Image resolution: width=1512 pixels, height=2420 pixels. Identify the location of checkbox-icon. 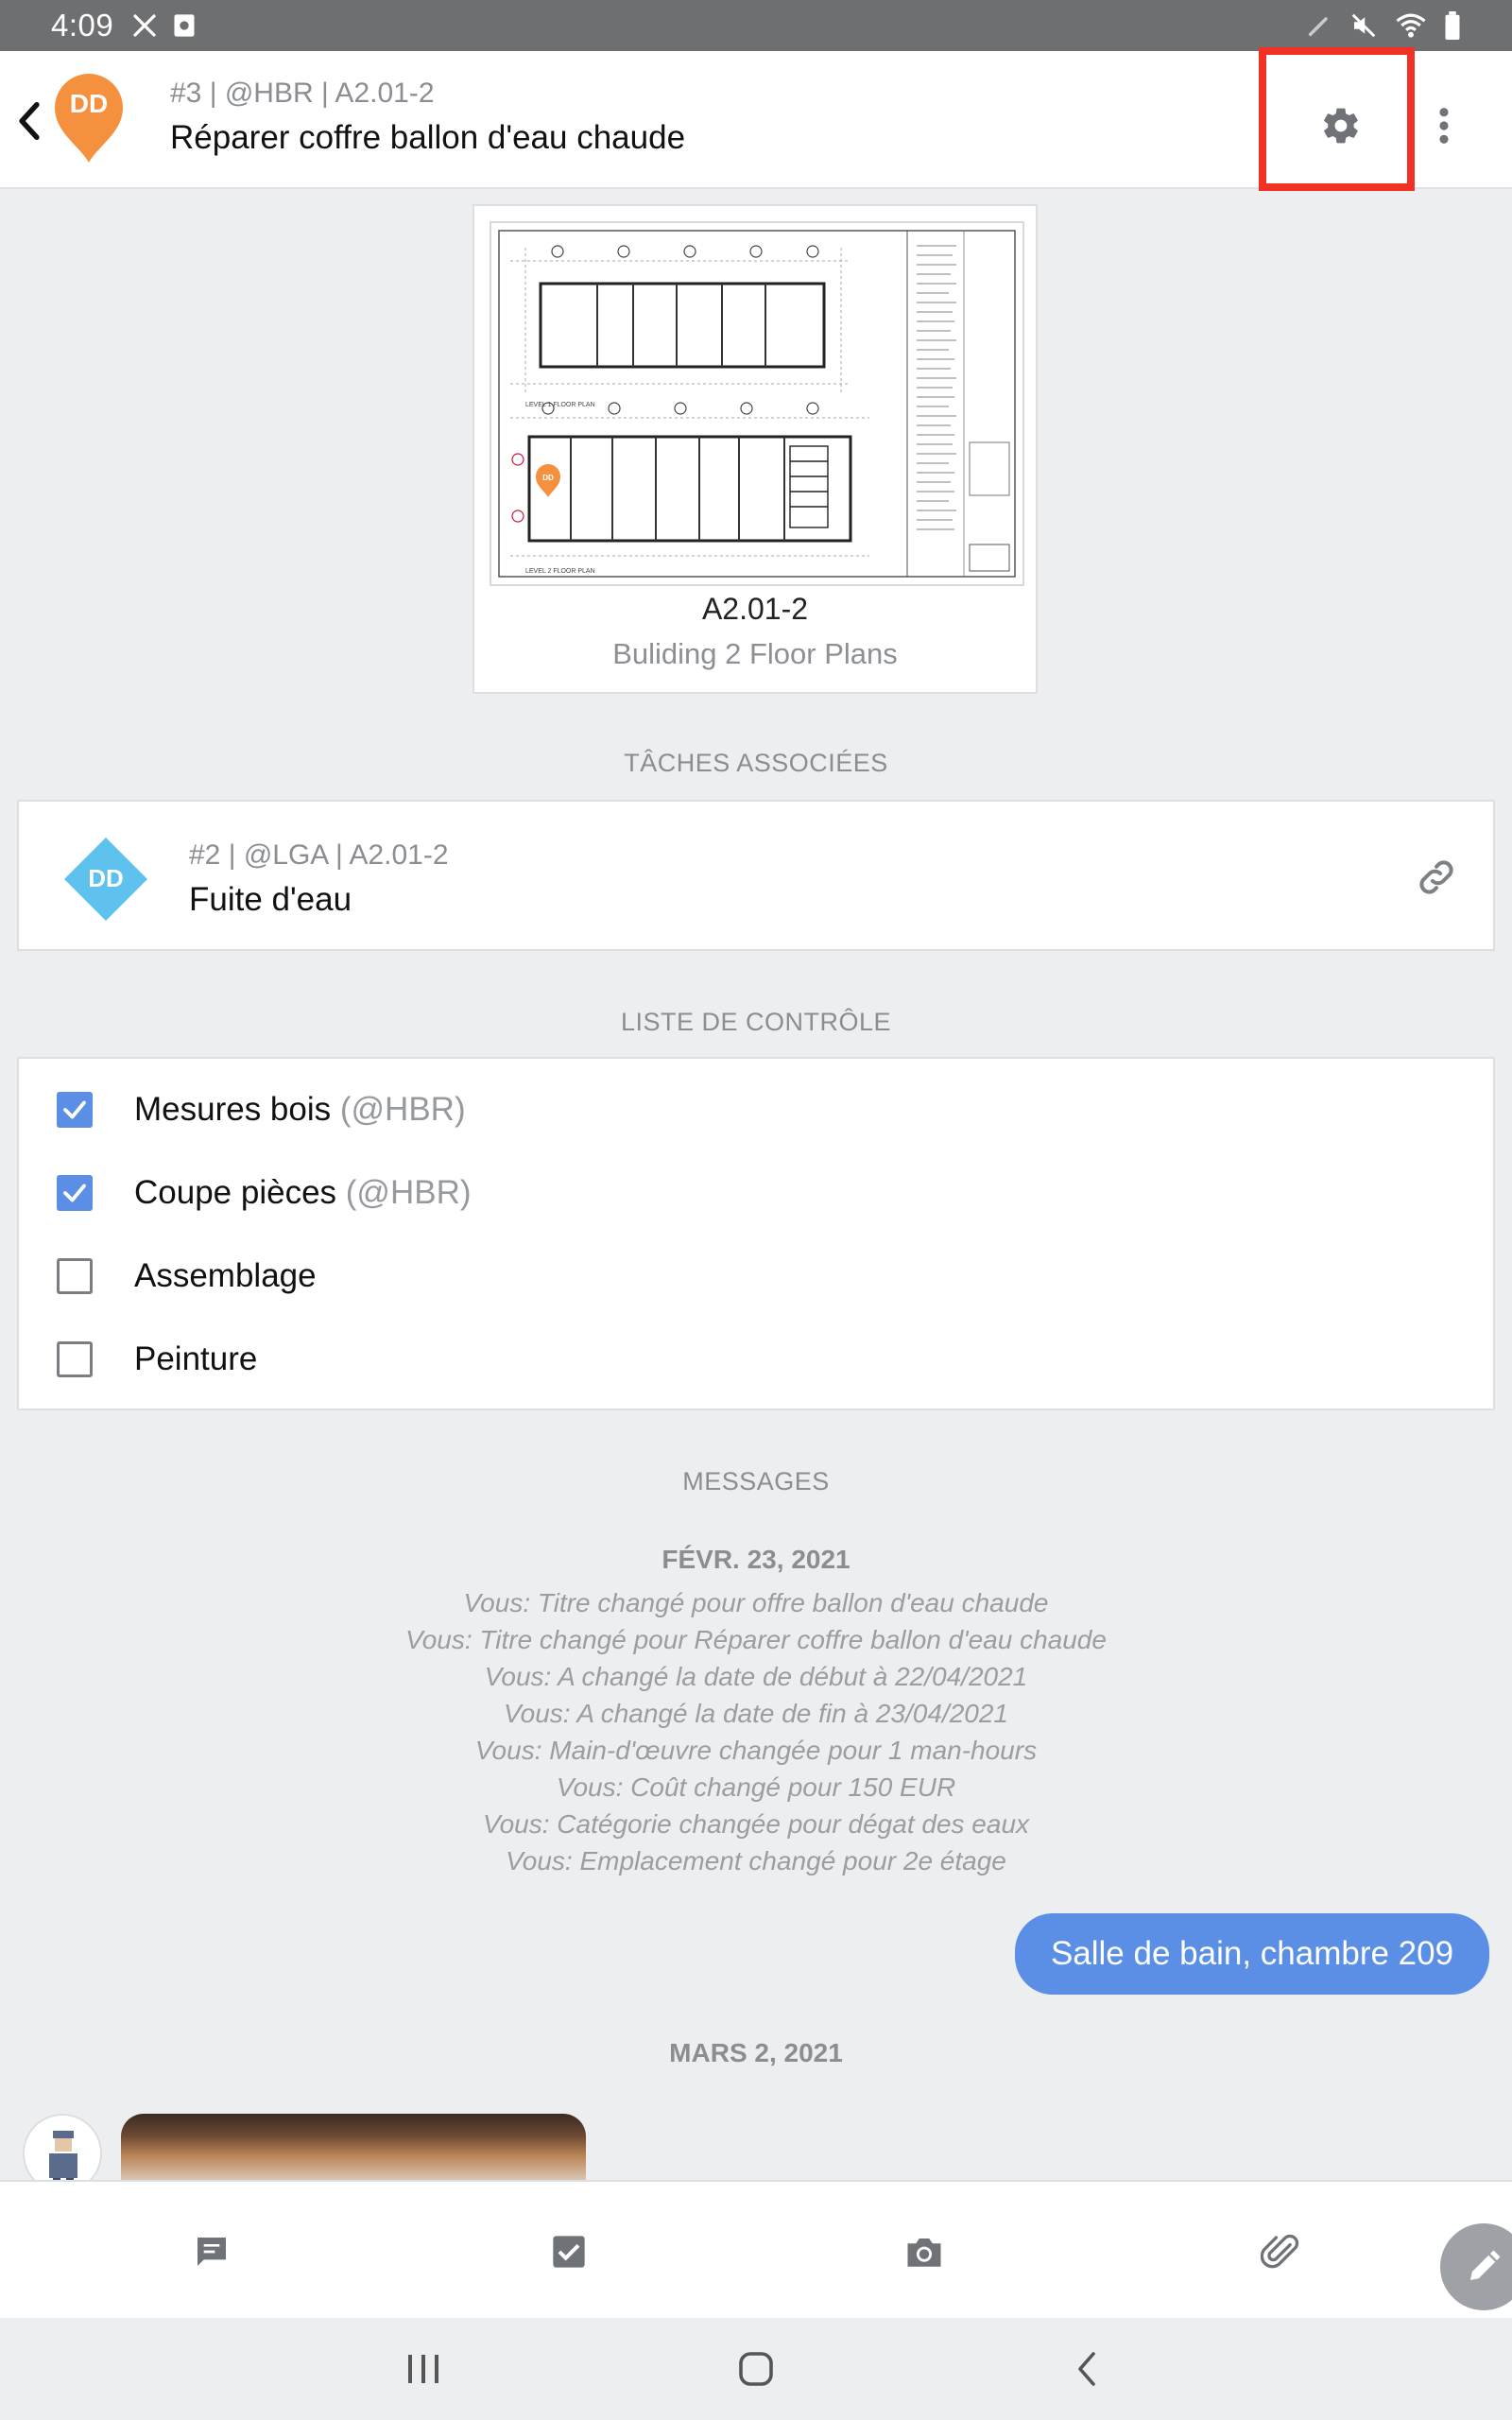
(569, 2252).